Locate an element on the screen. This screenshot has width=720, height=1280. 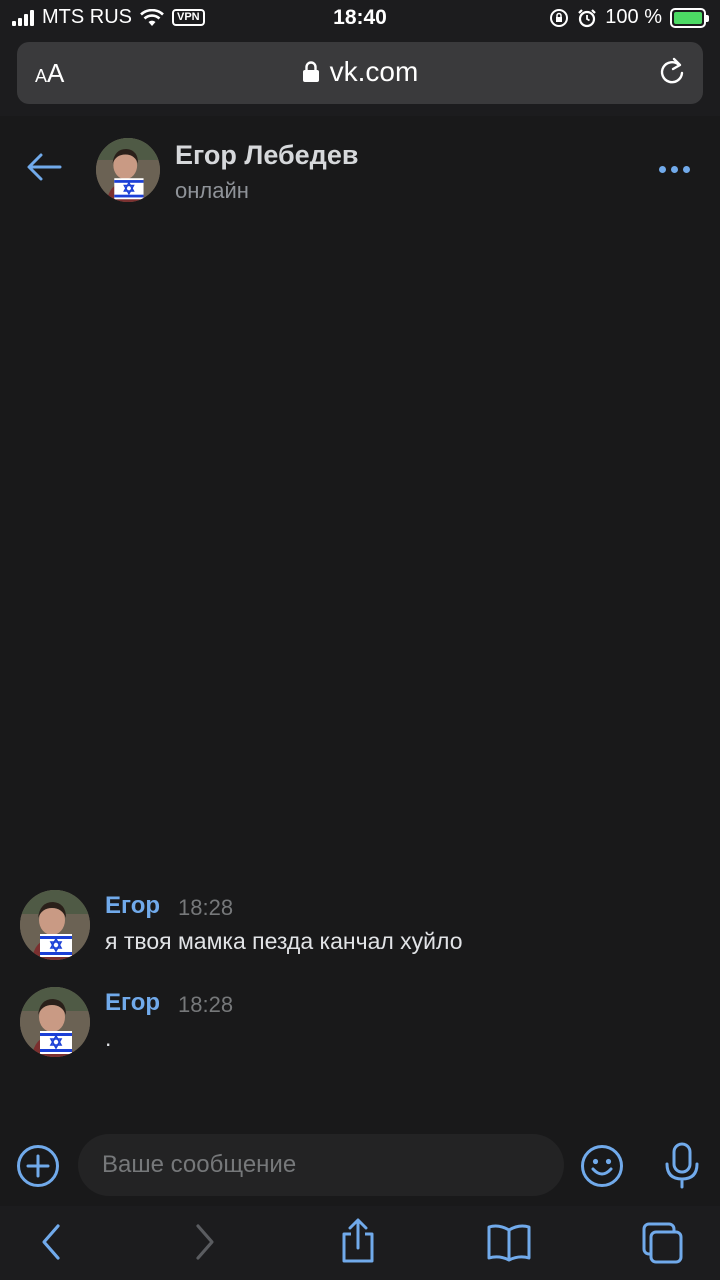
padlock-icon is located at coordinates (310, 71).